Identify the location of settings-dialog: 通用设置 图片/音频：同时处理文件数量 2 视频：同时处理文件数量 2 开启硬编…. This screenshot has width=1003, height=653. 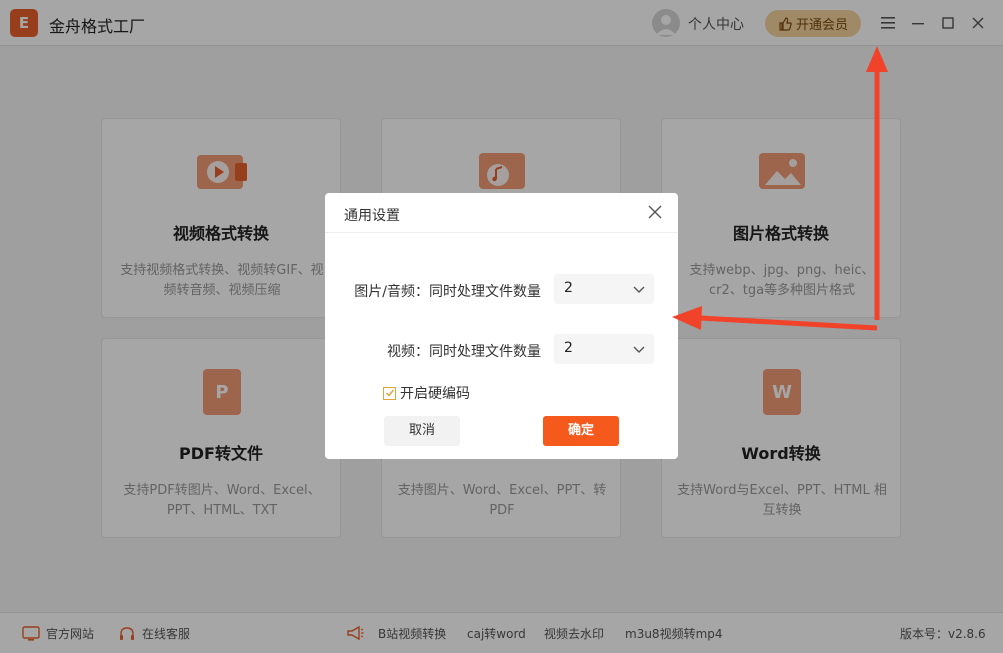
(501, 326).